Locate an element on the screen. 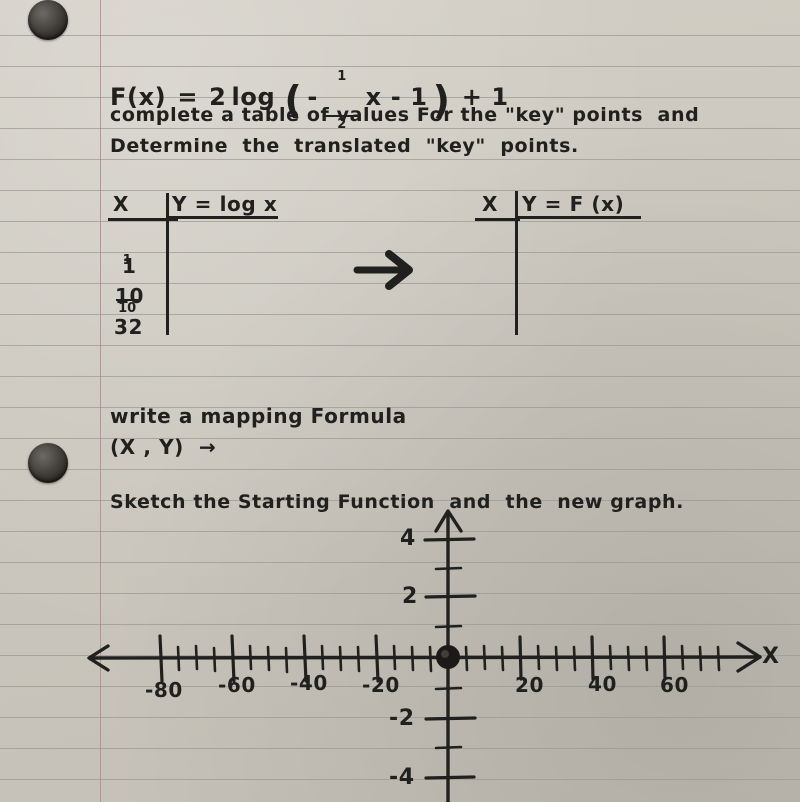 This screenshot has width=800, height=802. instruction-line-2: Determine the translated "key" points. is located at coordinates (344, 146).